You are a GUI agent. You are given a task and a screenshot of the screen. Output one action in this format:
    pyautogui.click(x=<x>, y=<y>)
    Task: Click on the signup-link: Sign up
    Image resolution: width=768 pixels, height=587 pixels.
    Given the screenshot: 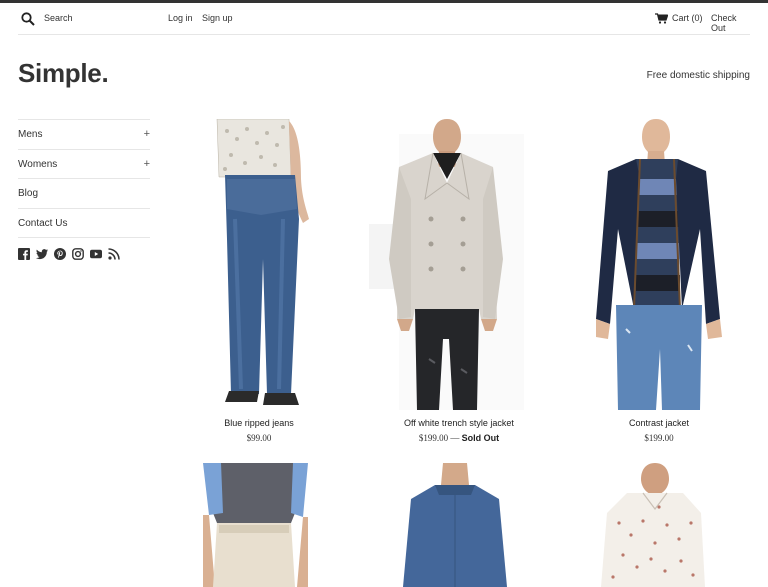 What is the action you would take?
    pyautogui.click(x=217, y=18)
    